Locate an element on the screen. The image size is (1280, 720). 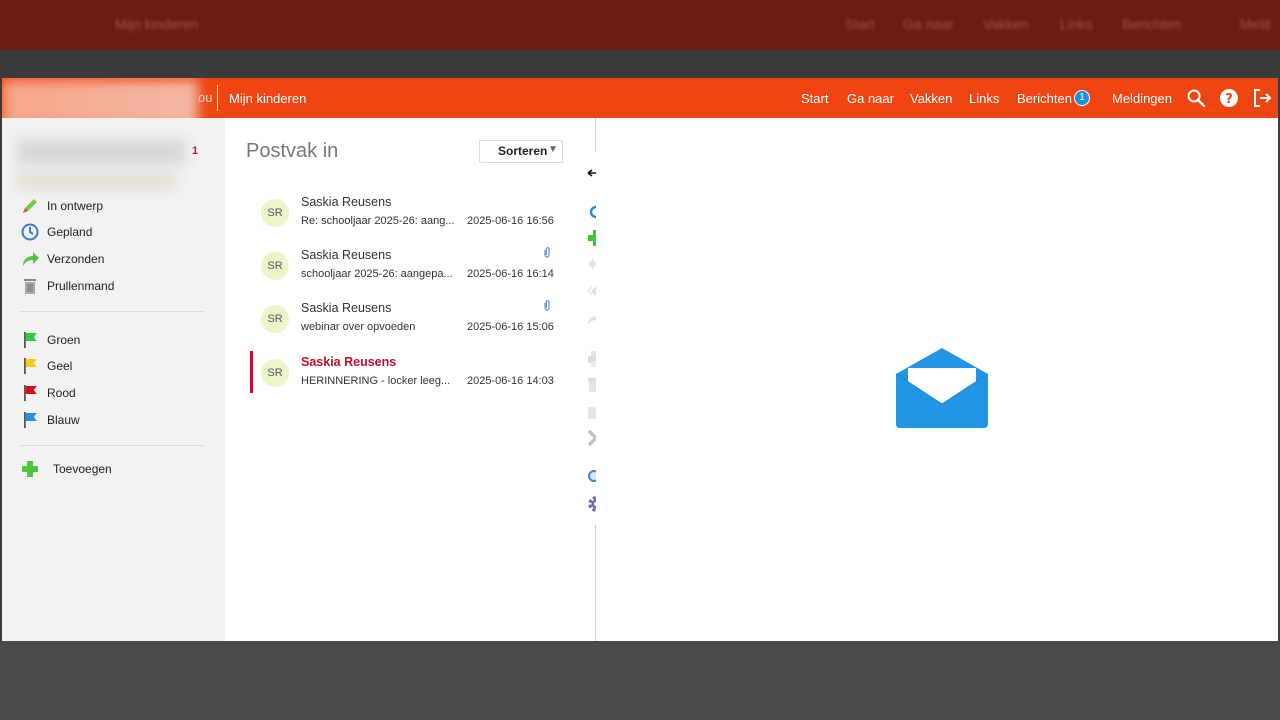
folder-blurred is located at coordinates (96, 181).